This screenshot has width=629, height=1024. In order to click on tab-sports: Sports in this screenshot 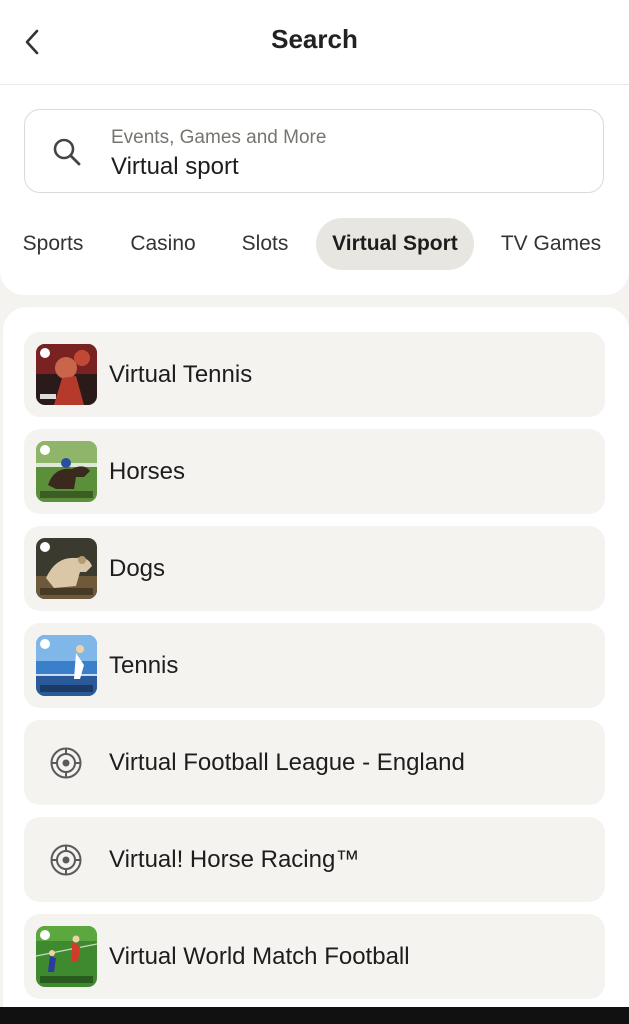, I will do `click(53, 244)`.